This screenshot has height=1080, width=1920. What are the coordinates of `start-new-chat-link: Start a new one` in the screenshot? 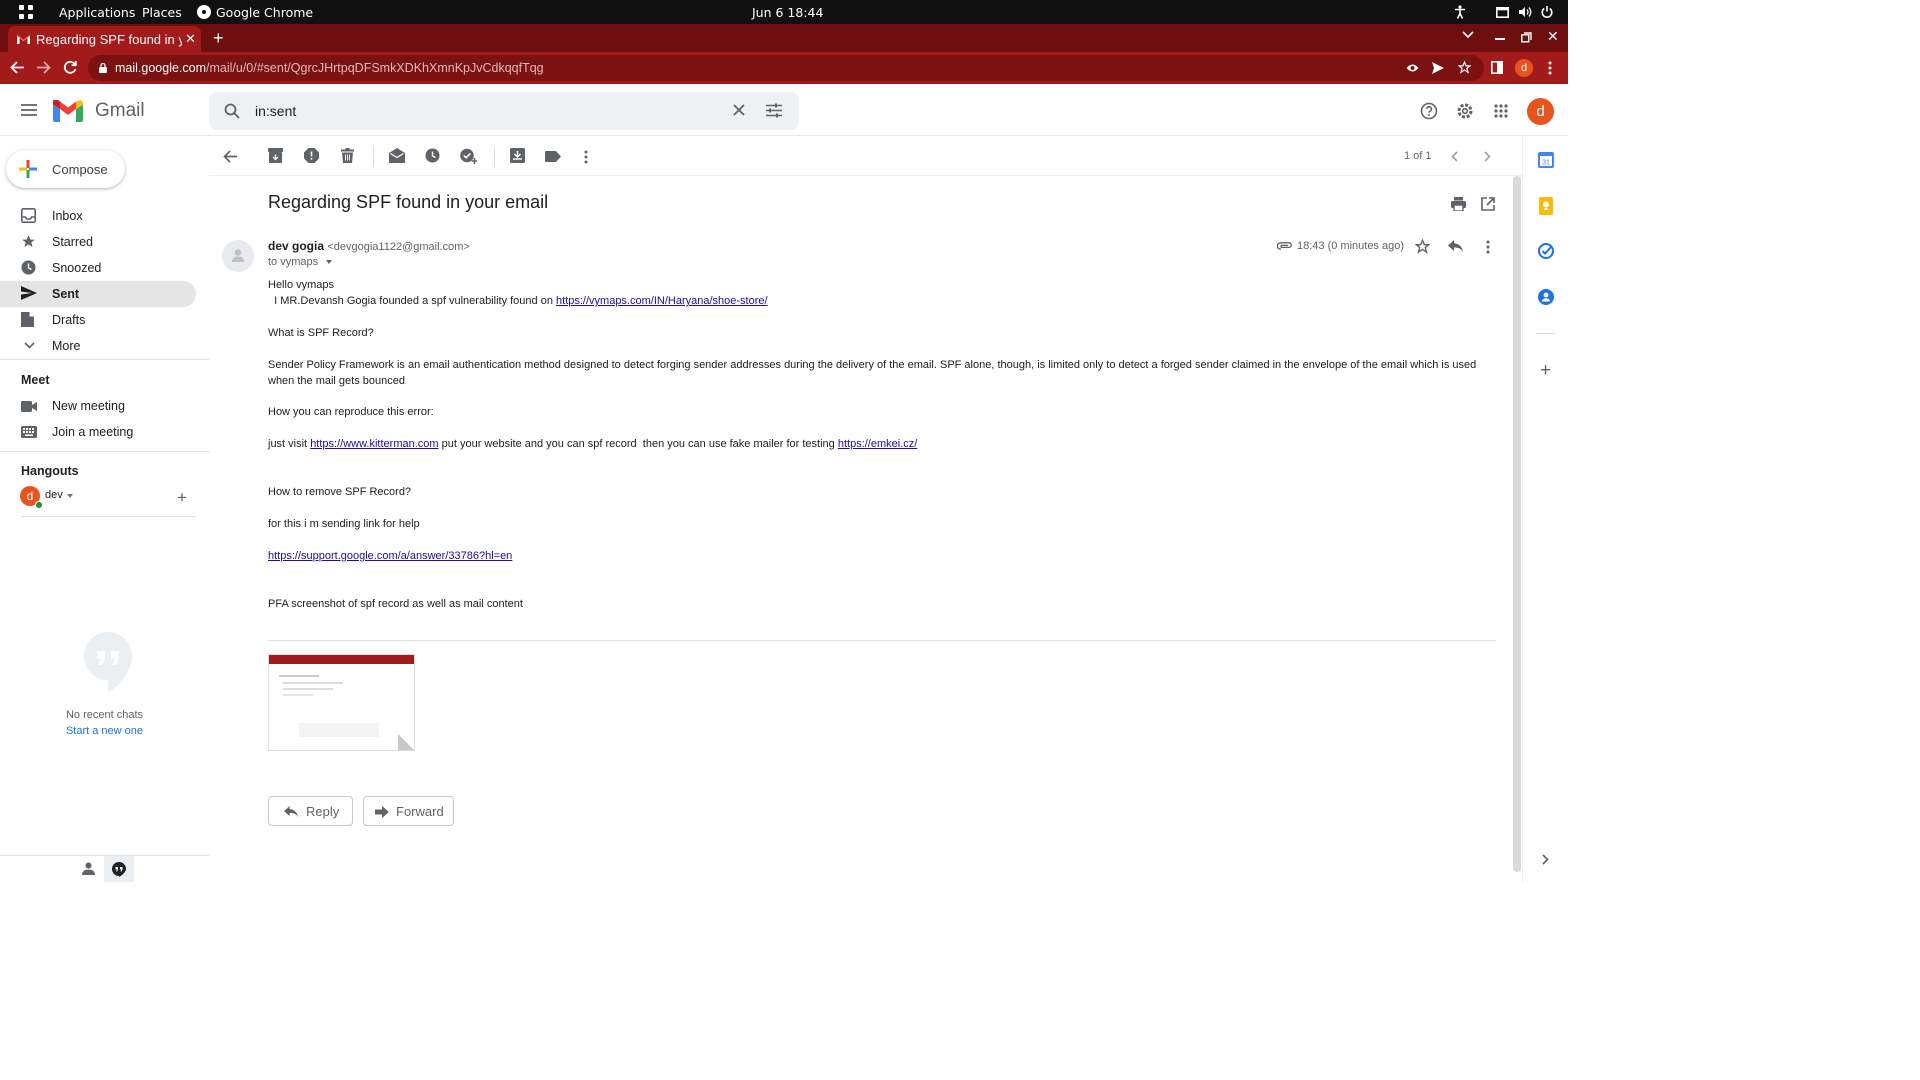 It's located at (104, 731).